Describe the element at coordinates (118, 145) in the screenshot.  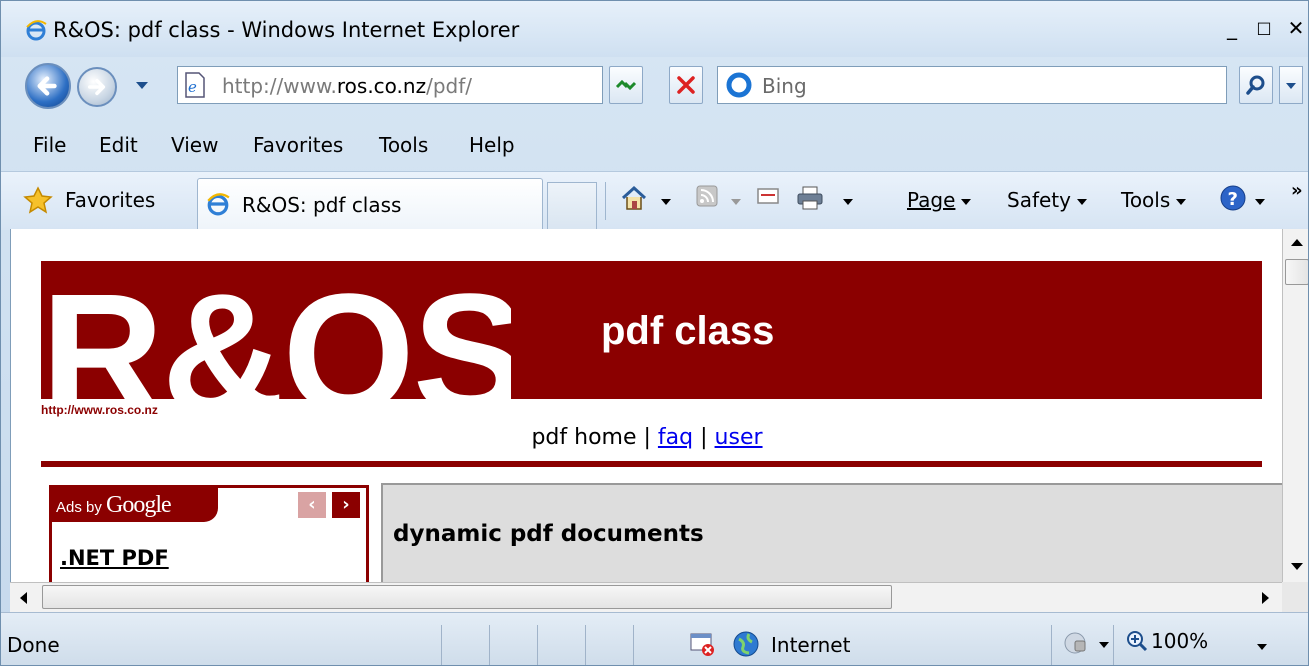
I see `menu-edit: Edit` at that location.